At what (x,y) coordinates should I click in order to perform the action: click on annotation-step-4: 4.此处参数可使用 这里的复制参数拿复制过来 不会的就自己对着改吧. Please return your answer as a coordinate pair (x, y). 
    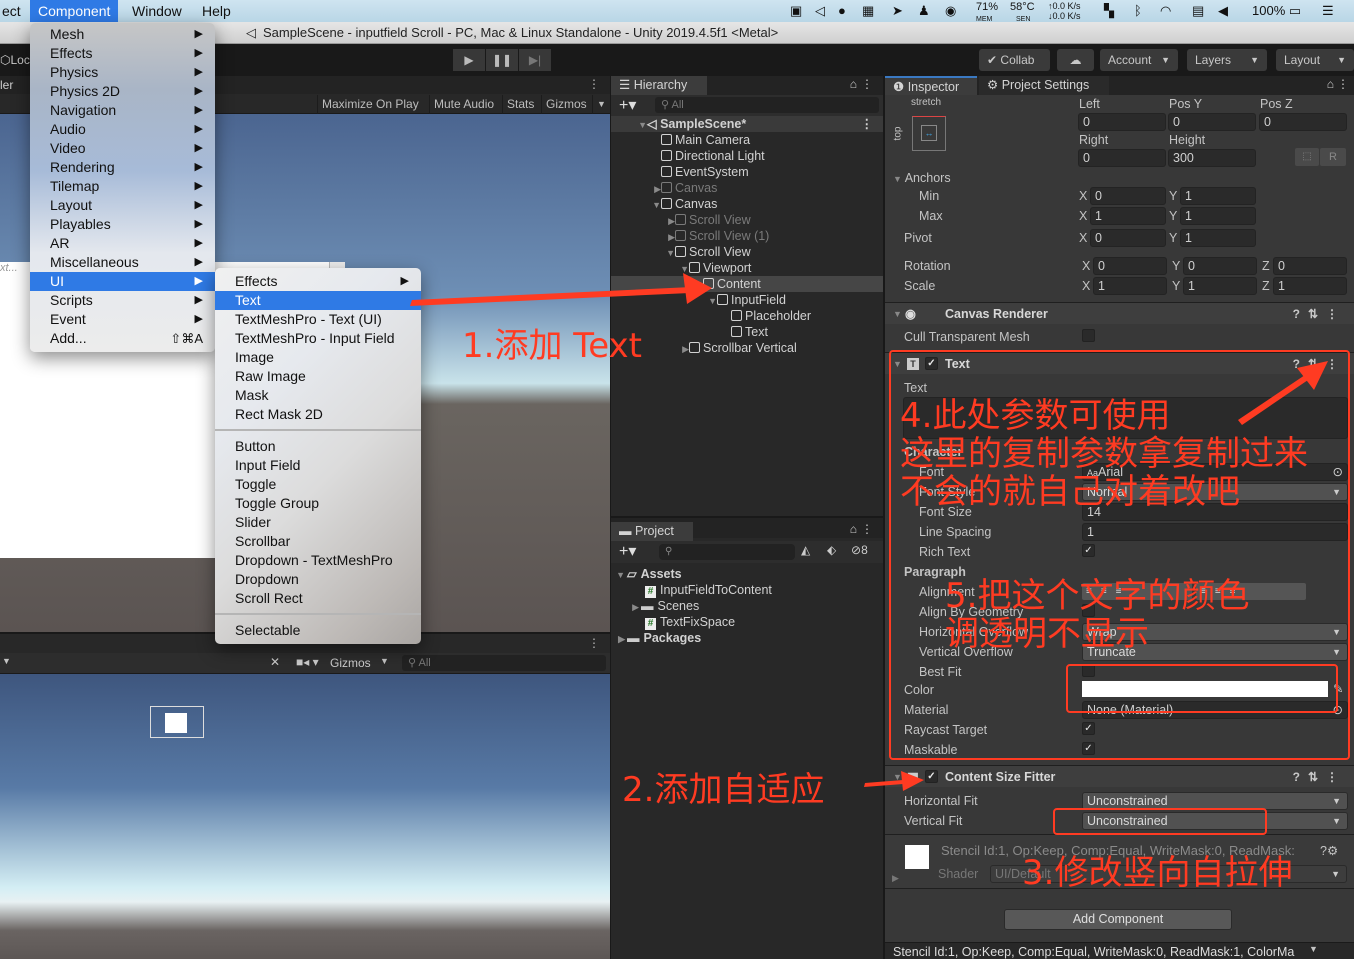
    Looking at the image, I should click on (1104, 454).